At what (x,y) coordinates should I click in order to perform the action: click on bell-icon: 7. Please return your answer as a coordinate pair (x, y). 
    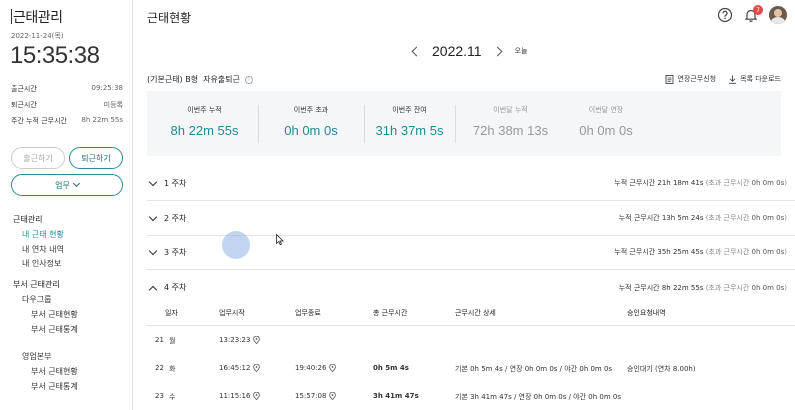
    Looking at the image, I should click on (753, 14).